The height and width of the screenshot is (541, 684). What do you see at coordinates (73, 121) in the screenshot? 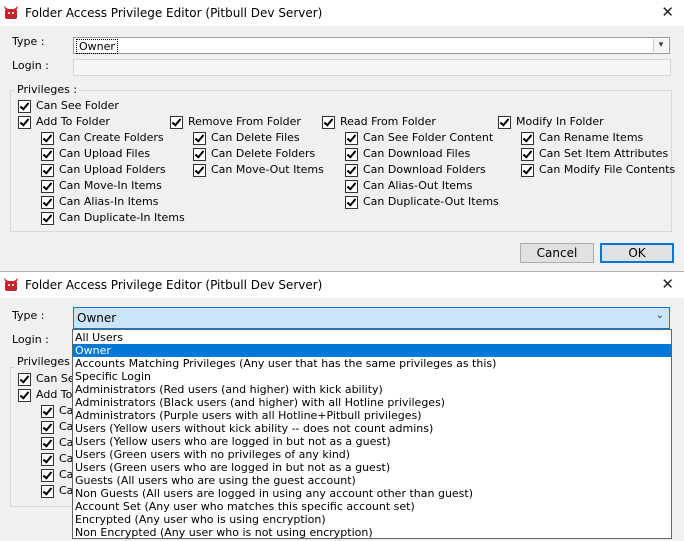
I see `checkbox-label: Add To Folder` at bounding box center [73, 121].